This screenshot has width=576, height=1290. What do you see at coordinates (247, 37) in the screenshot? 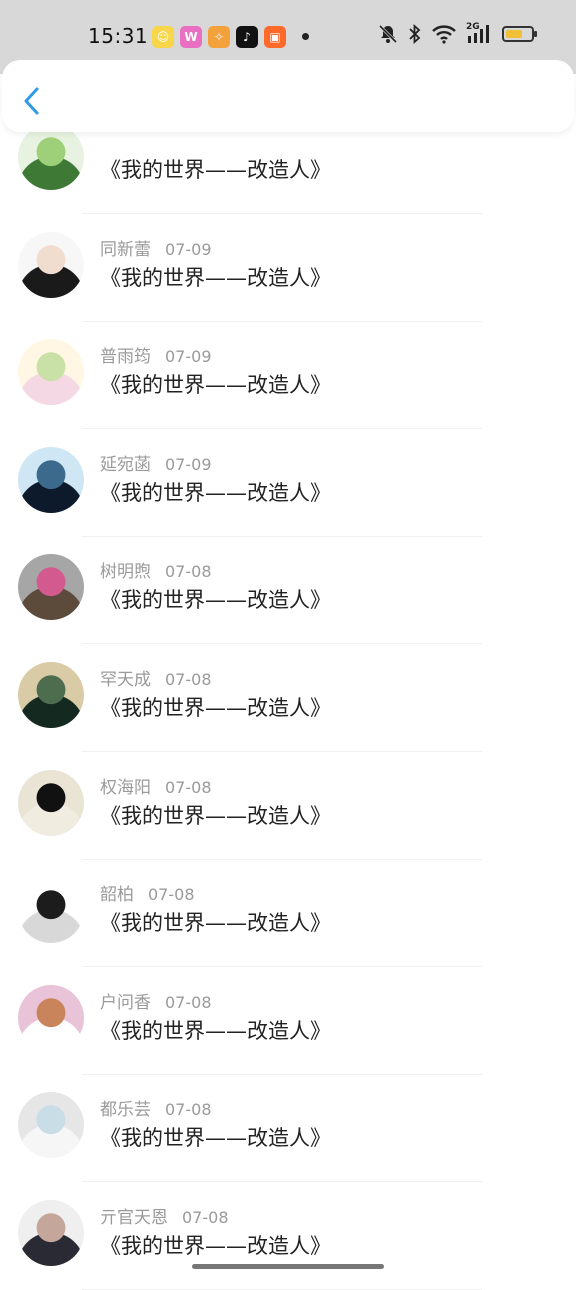
I see `douyin-icon: ♪` at bounding box center [247, 37].